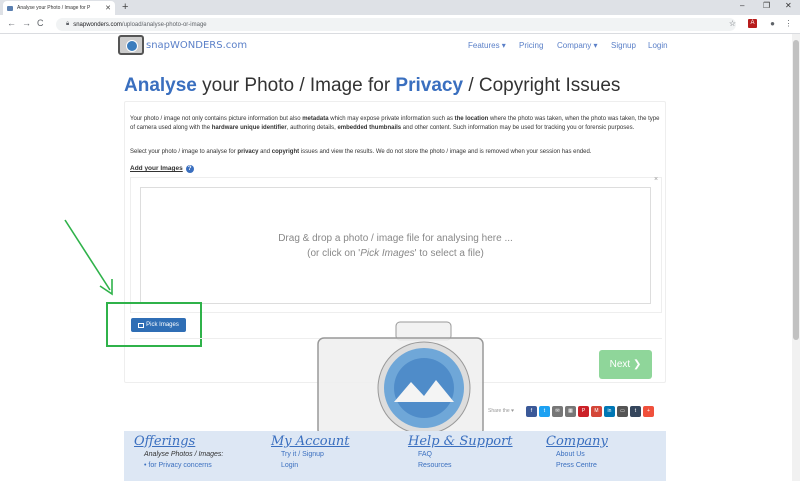 This screenshot has width=800, height=481. I want to click on nav-login: Login, so click(658, 45).